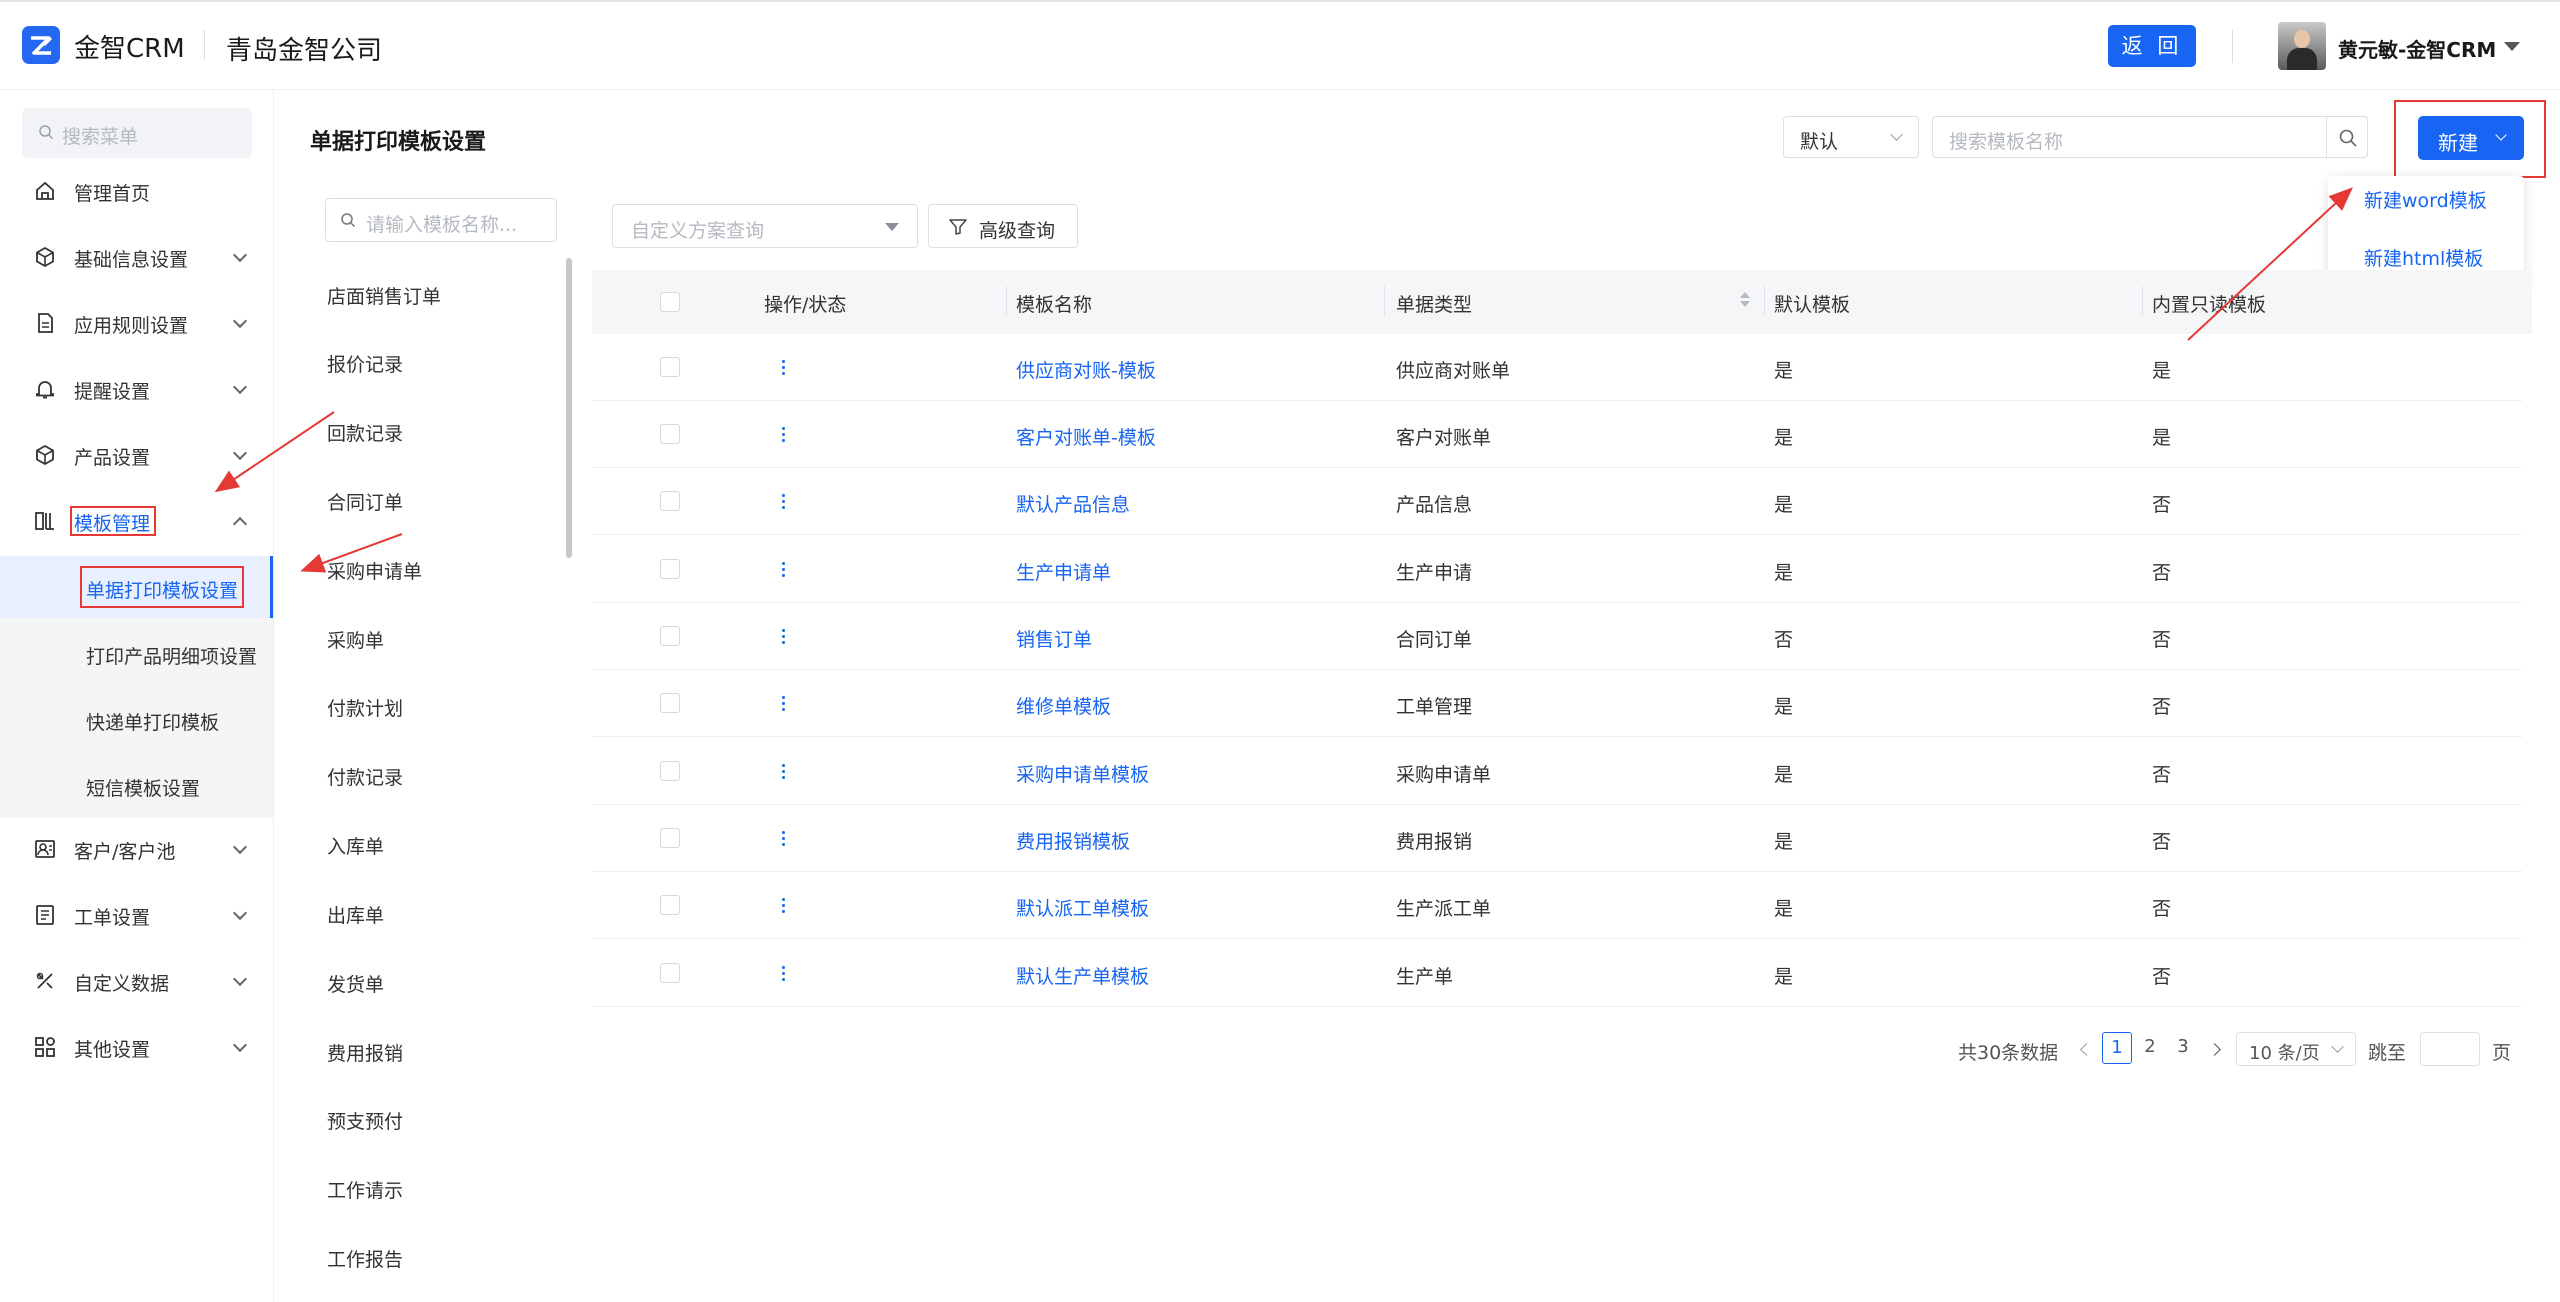 The height and width of the screenshot is (1302, 2560). What do you see at coordinates (1557, 771) in the screenshot?
I see `table-row: 采购申请单模板 采购申请单 是 否` at bounding box center [1557, 771].